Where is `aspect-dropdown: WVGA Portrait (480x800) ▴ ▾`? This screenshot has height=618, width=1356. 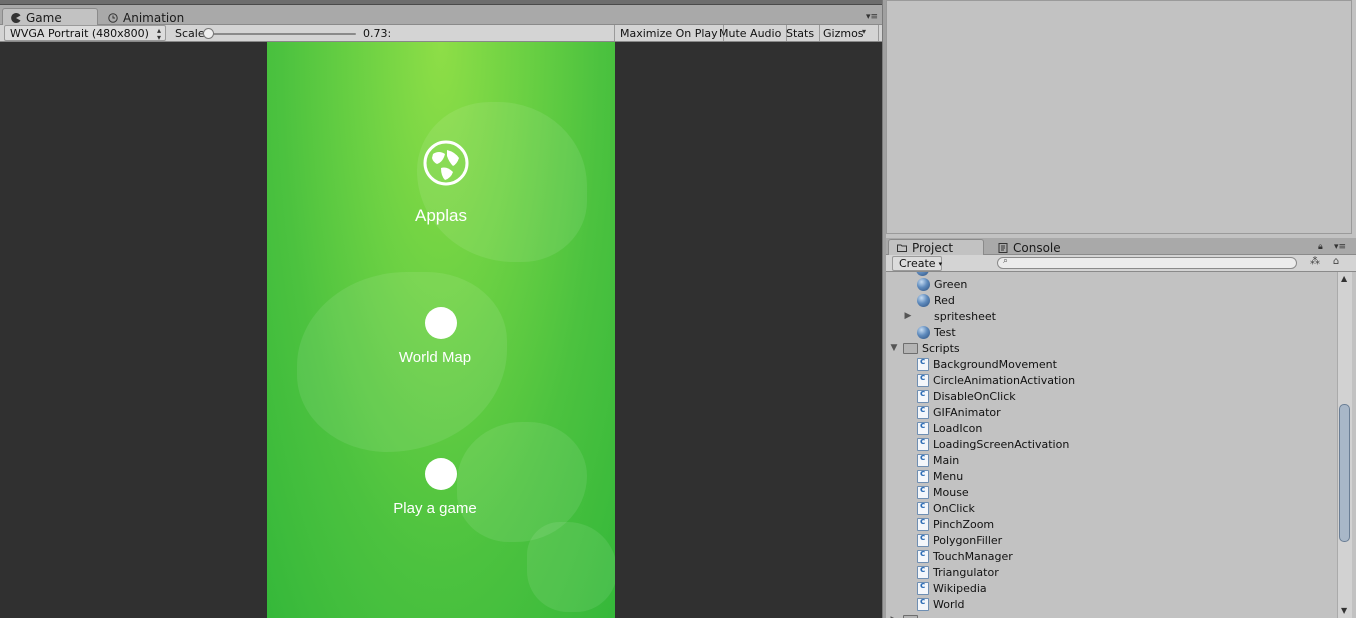 aspect-dropdown: WVGA Portrait (480x800) ▴ ▾ is located at coordinates (85, 33).